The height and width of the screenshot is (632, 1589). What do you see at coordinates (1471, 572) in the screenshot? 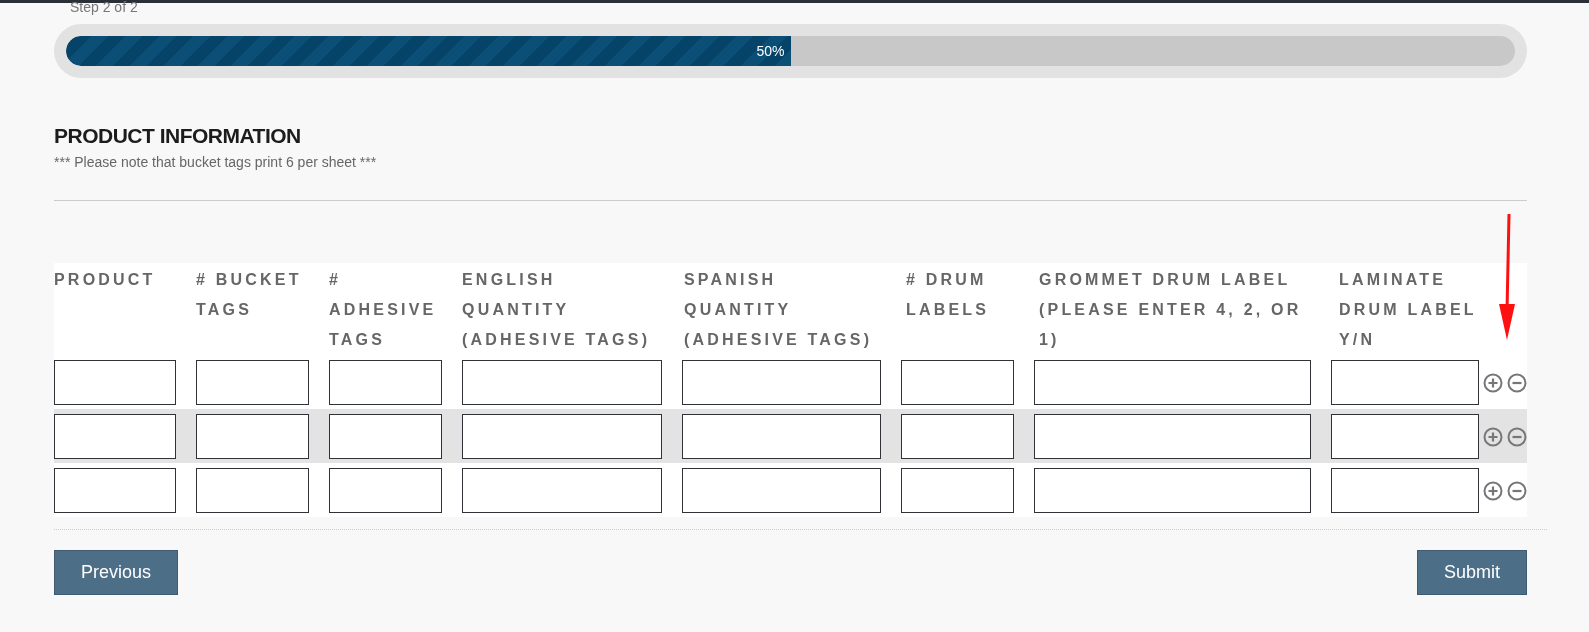
I see `submit-button: Submit` at bounding box center [1471, 572].